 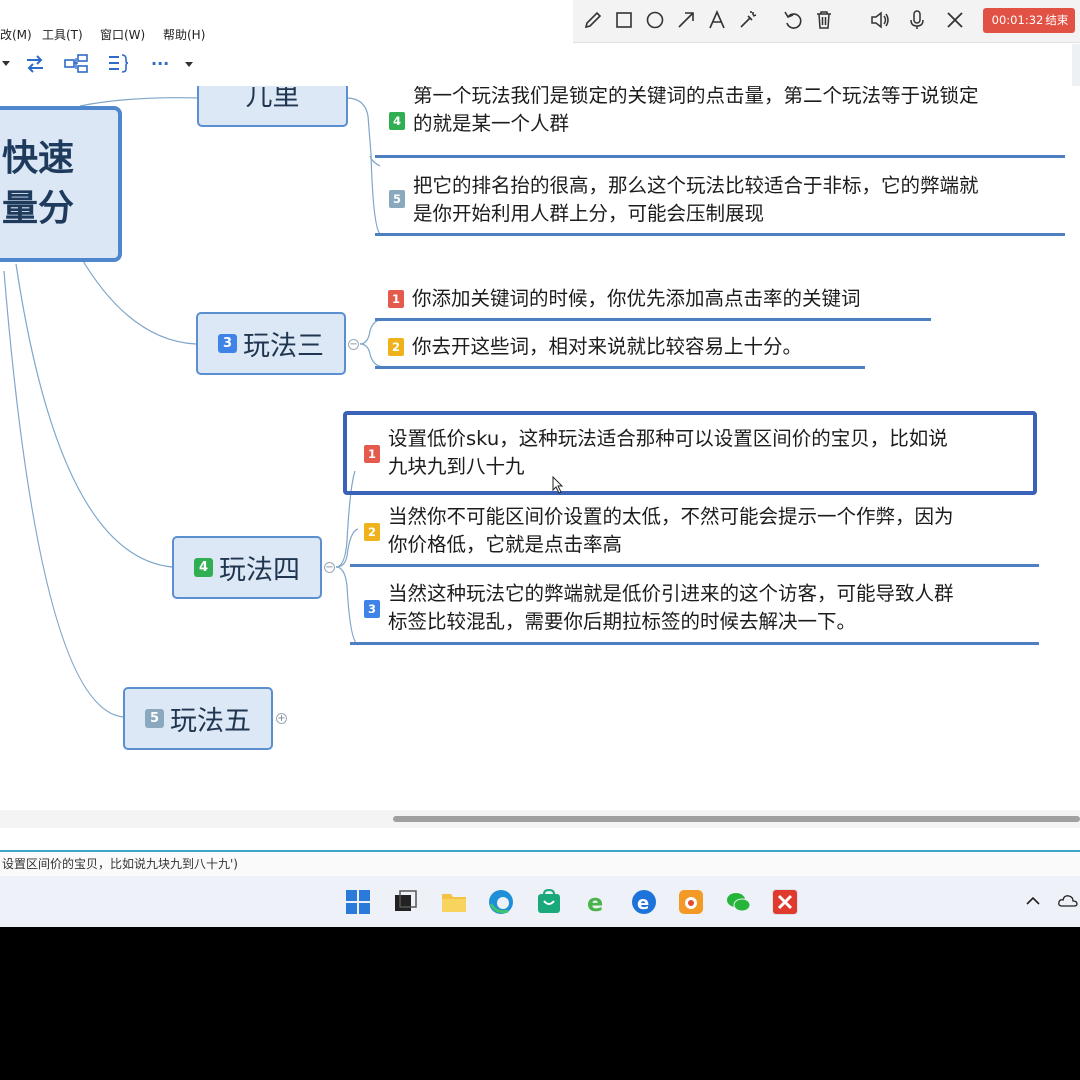 I want to click on leaf-2-4: 4 第一个玩法我们是锁定的关键词的点击量，第二个玩法等于说锁定 的就是某一个人群, so click(x=734, y=119).